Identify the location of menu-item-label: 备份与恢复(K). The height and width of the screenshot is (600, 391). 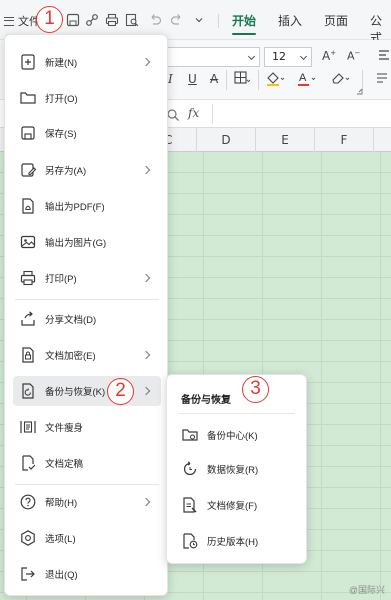
(75, 392).